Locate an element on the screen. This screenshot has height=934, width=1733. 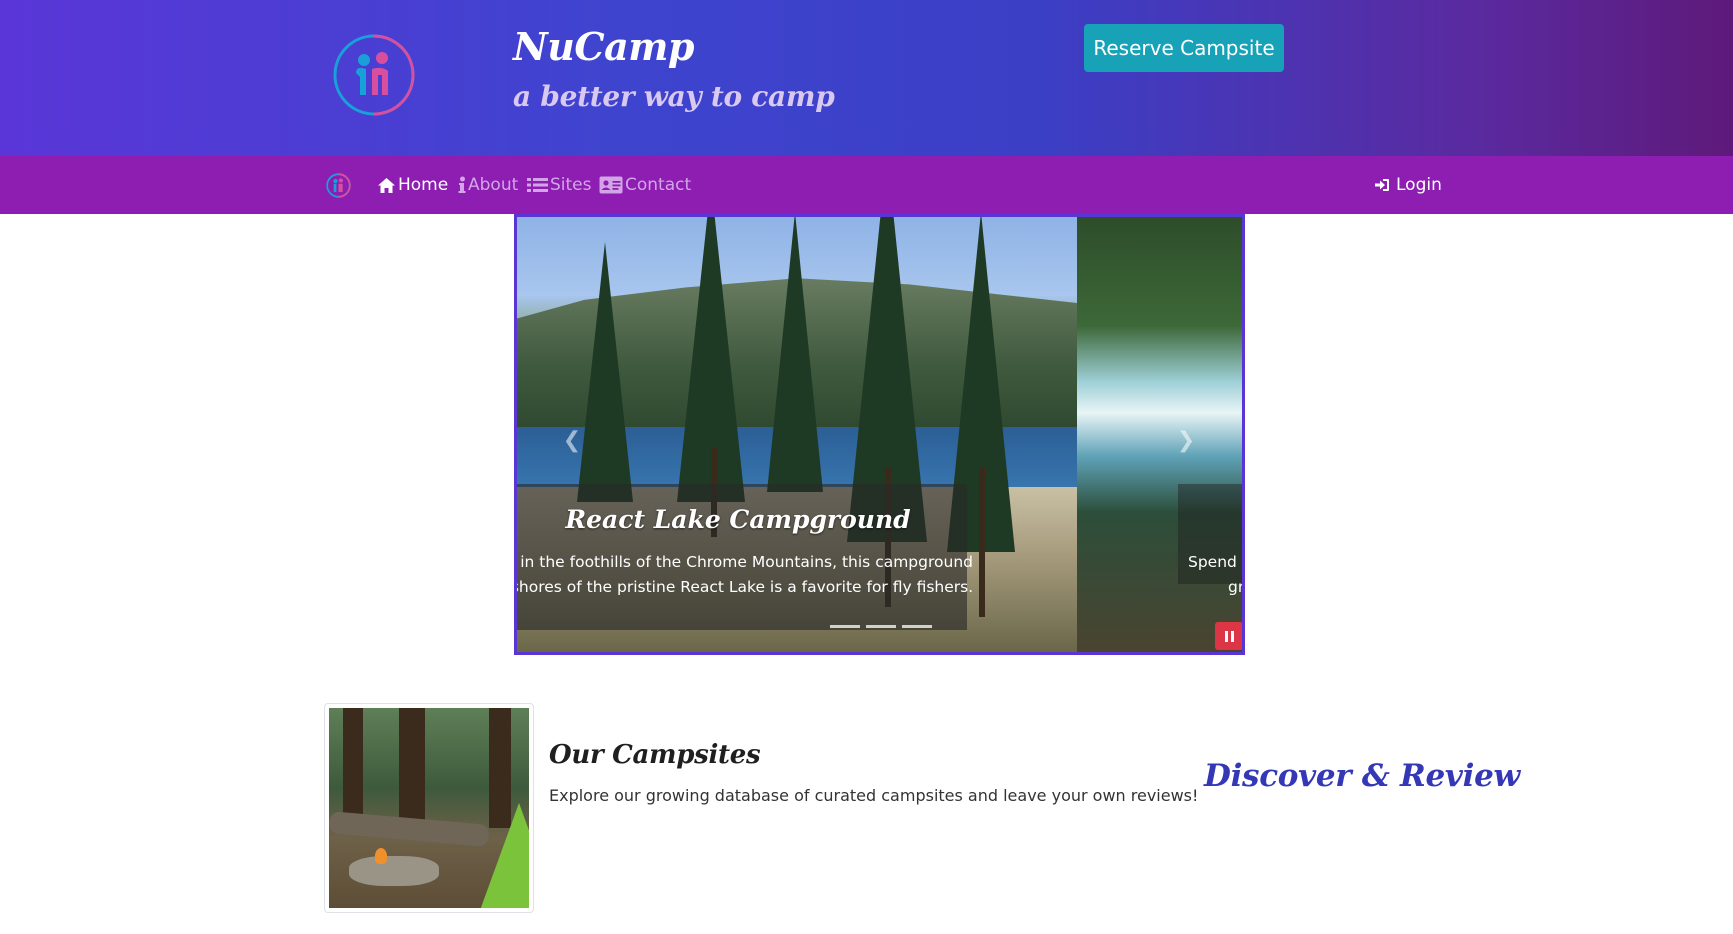
nucamp-small-logo-icon is located at coordinates (338, 185).